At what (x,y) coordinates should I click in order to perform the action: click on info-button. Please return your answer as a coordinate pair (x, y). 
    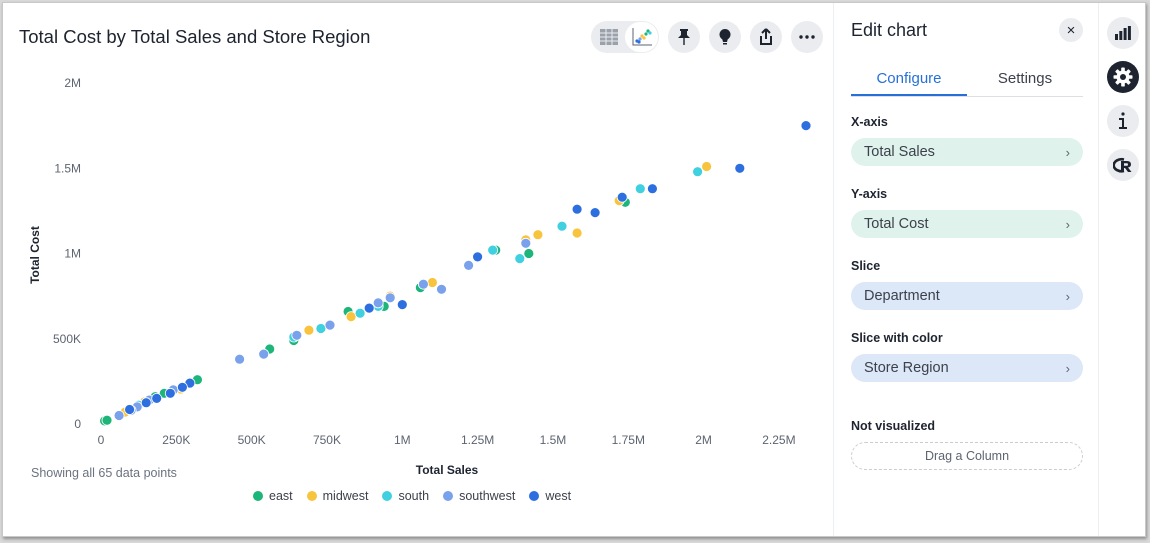
    Looking at the image, I should click on (1123, 121).